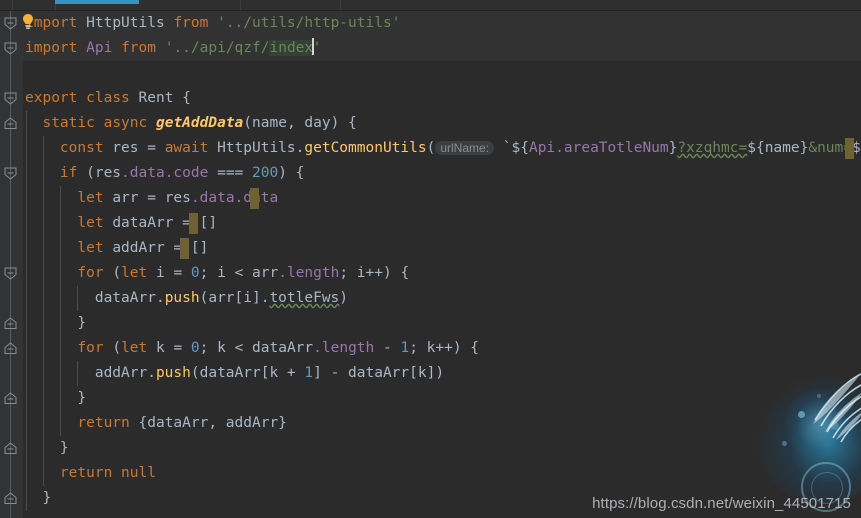 The height and width of the screenshot is (518, 861). I want to click on code-line: let dataArr = [], so click(441, 223).